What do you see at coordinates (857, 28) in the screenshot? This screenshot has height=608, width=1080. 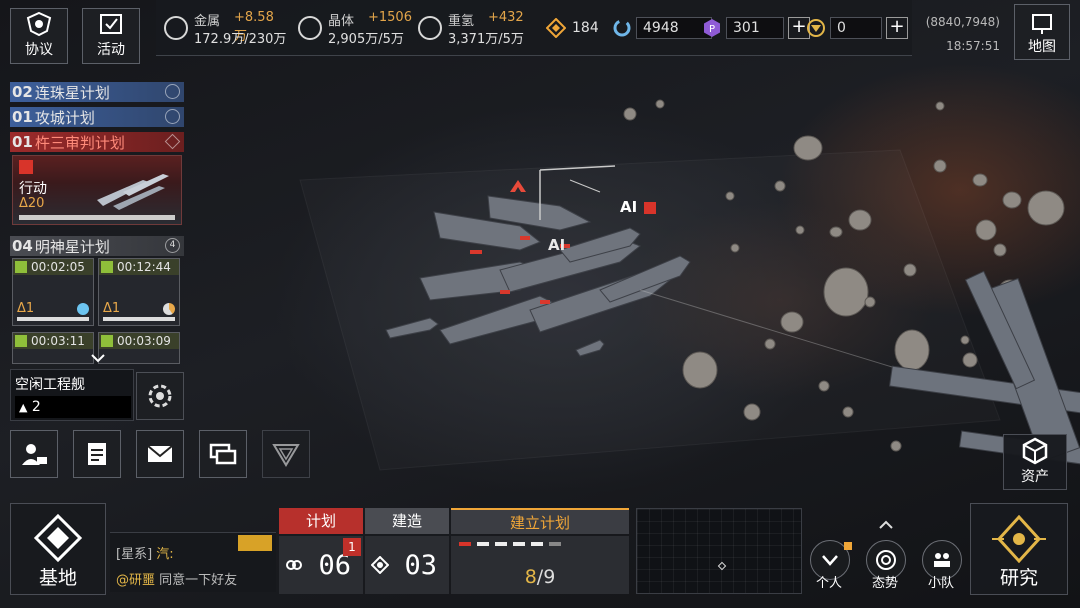 I see `resource-token: 0 +` at bounding box center [857, 28].